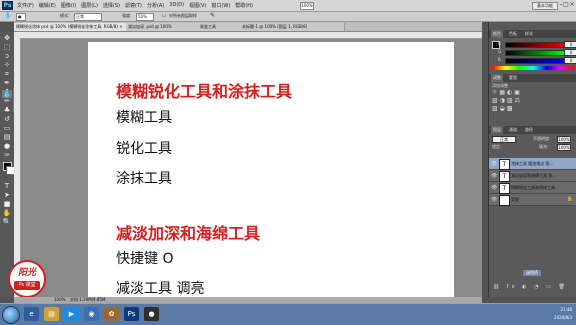  What do you see at coordinates (7, 83) in the screenshot?
I see `eyedropper-tool-icon: ✒` at bounding box center [7, 83].